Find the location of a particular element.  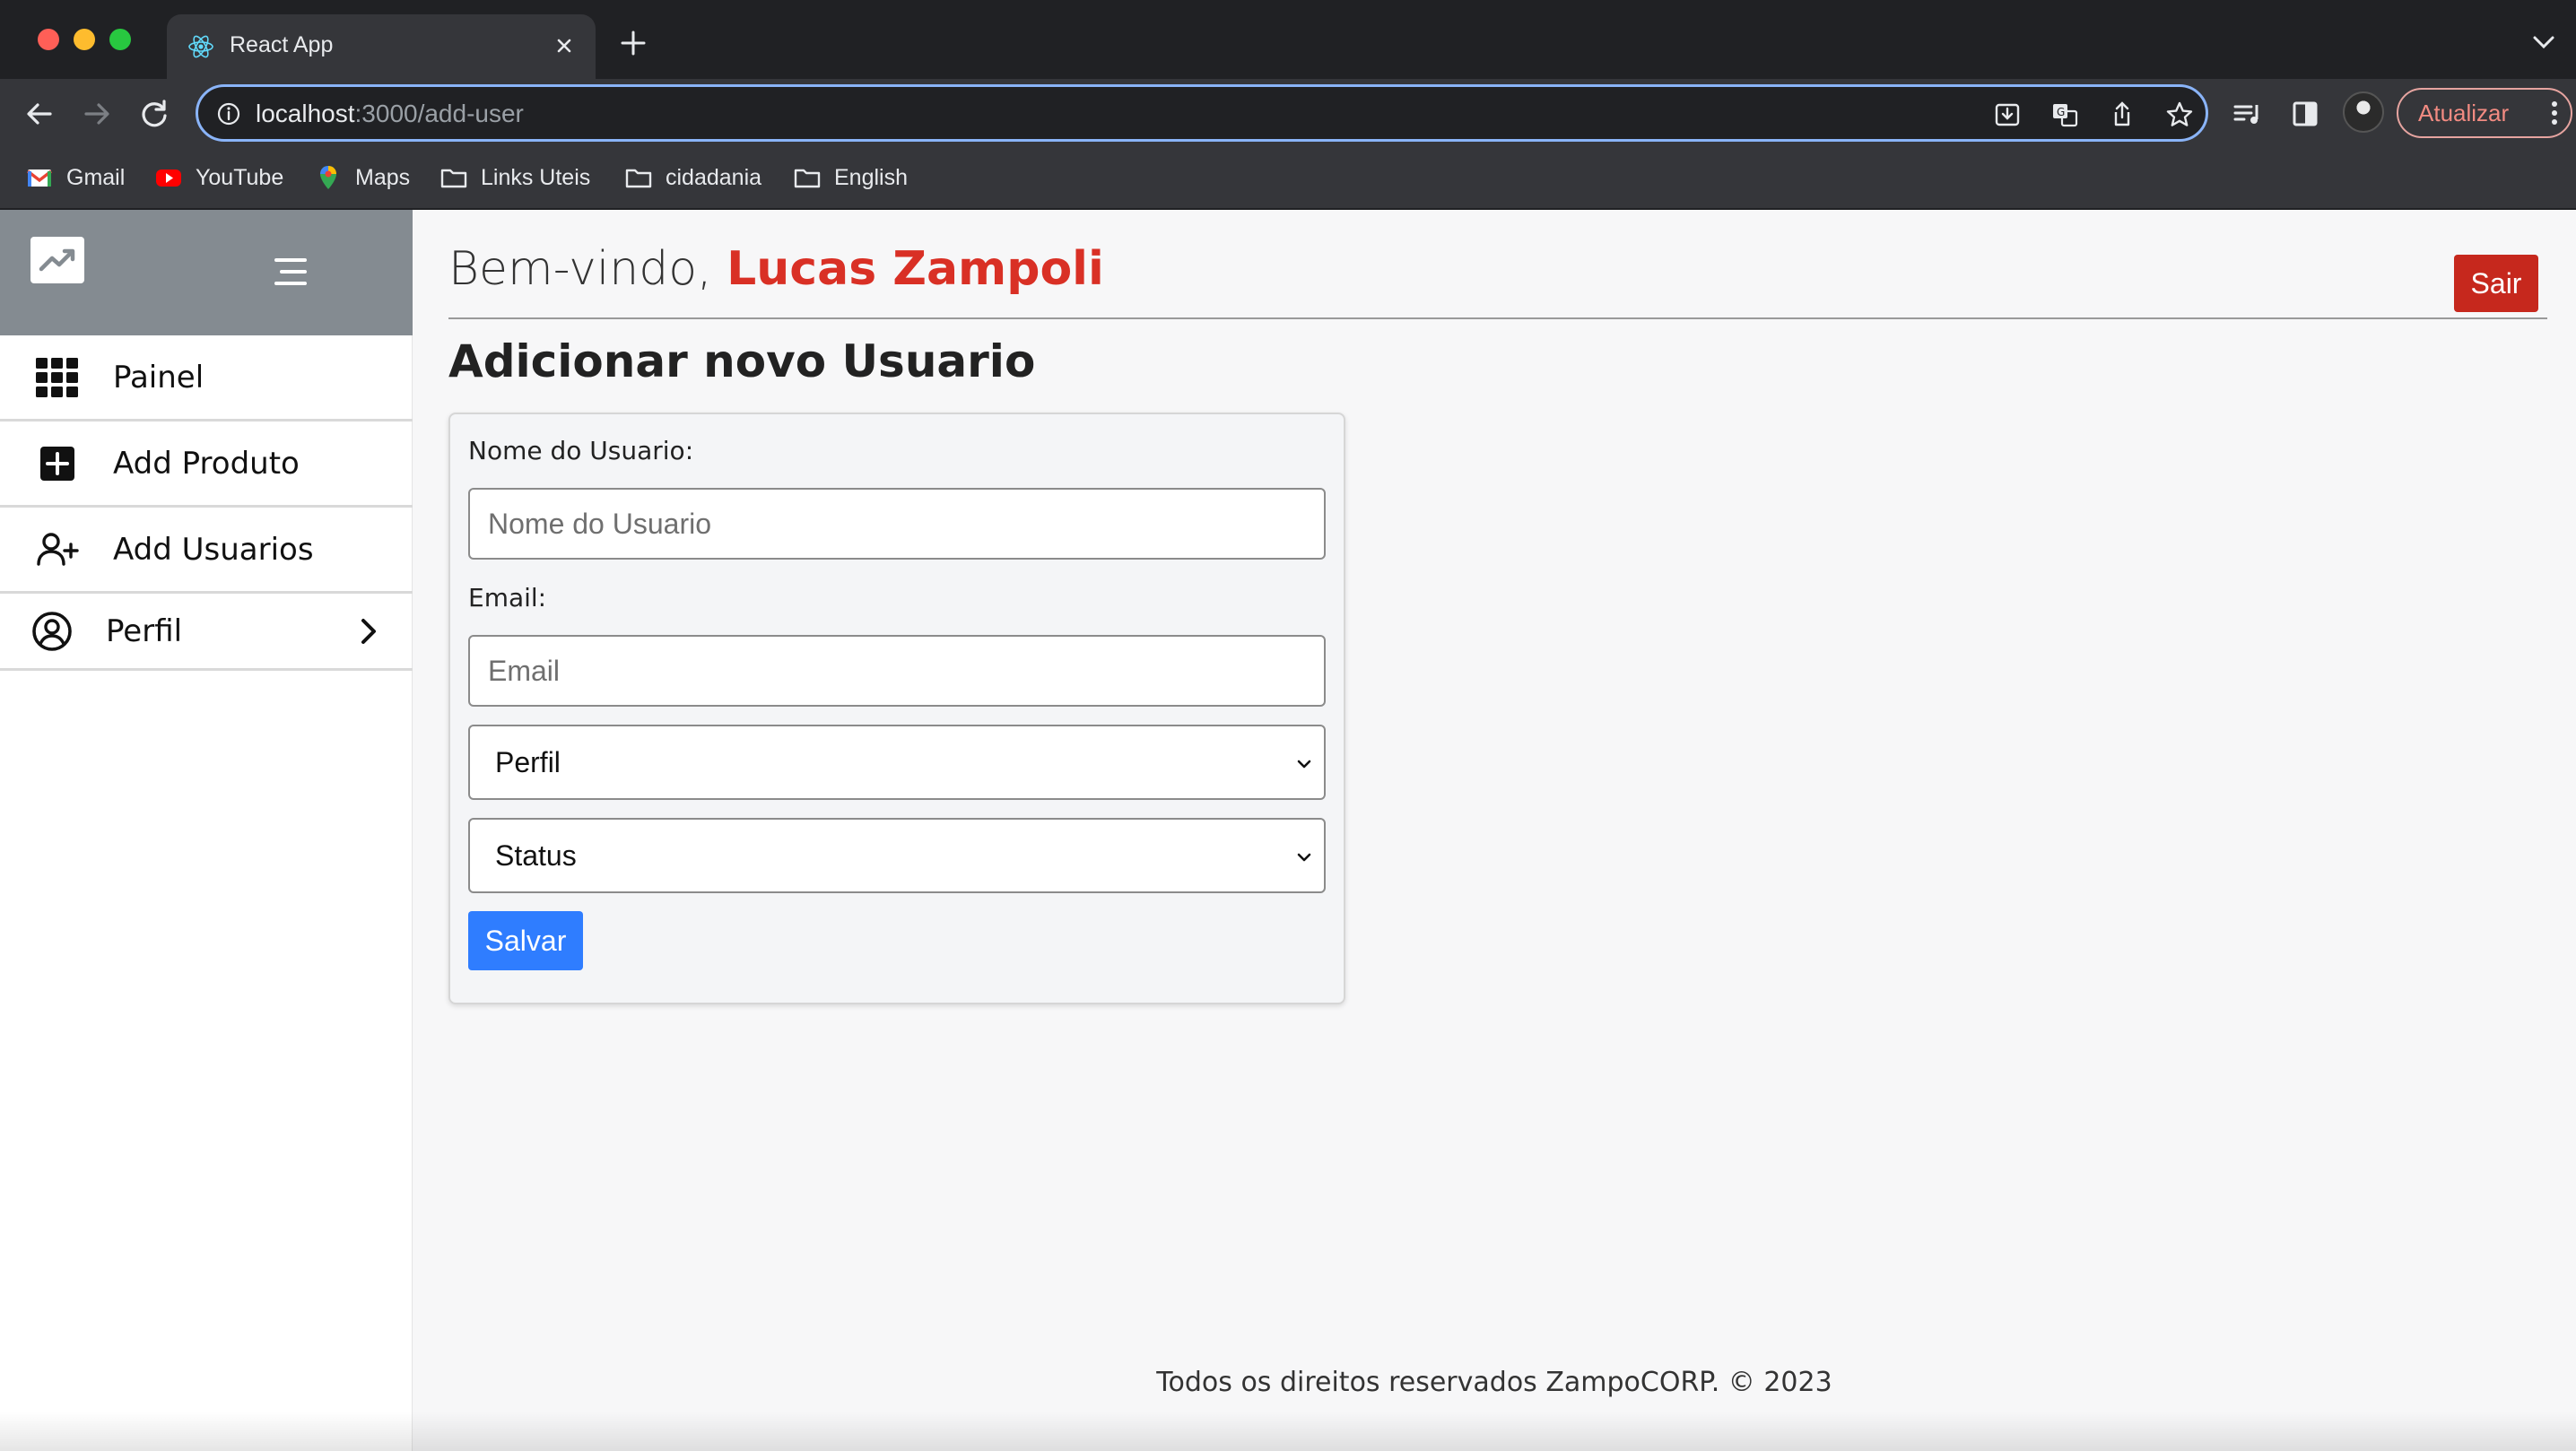

logout-button: Sair is located at coordinates (2496, 283).